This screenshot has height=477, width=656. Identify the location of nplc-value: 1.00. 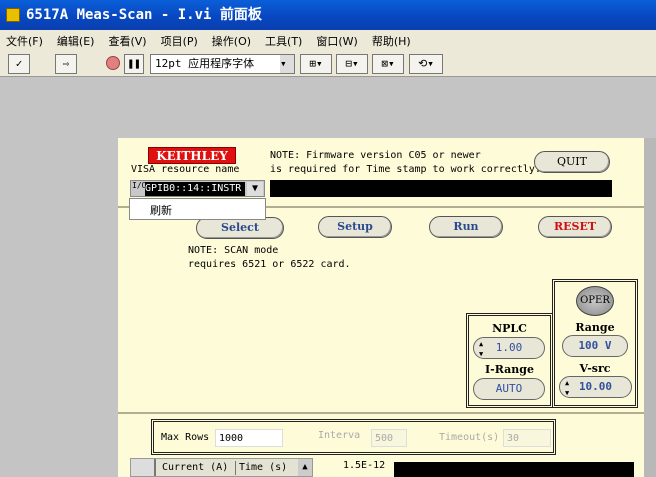
(509, 347).